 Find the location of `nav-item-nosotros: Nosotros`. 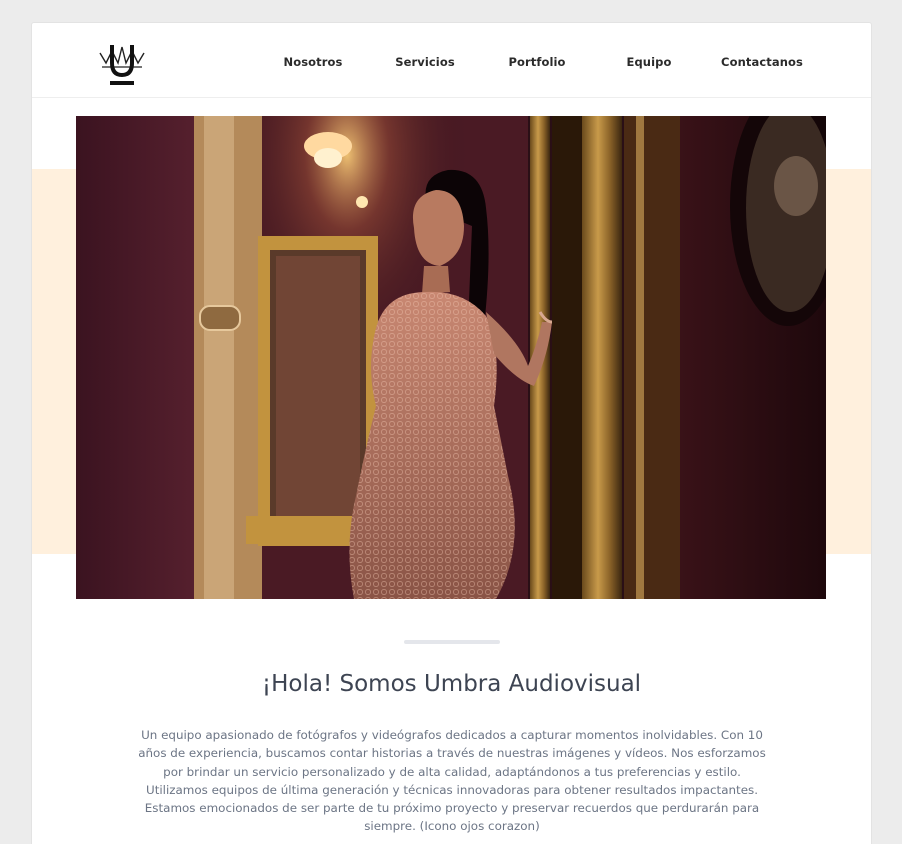

nav-item-nosotros: Nosotros is located at coordinates (313, 62).